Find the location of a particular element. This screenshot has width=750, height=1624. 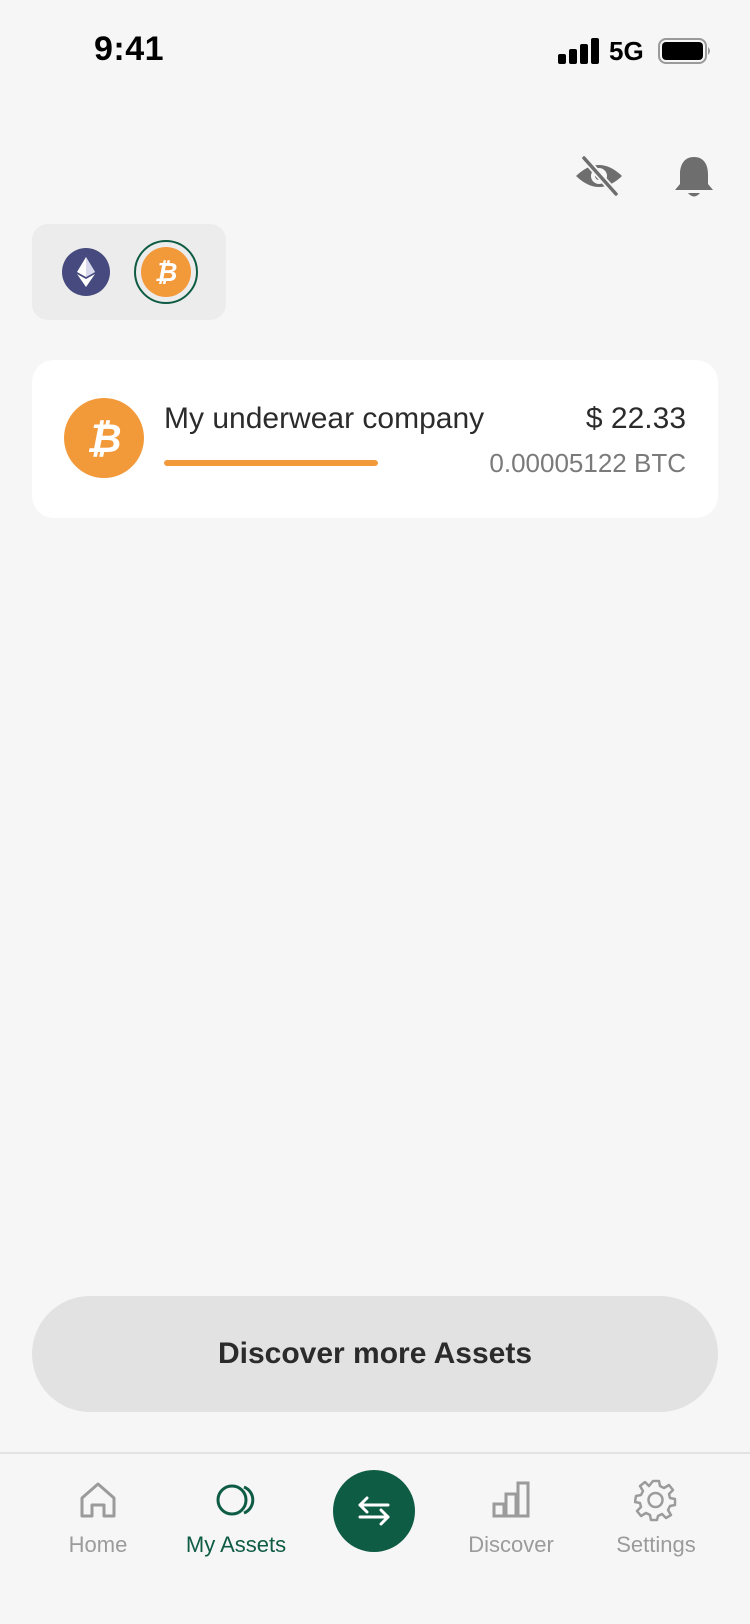

assets-icon is located at coordinates (235, 1500).